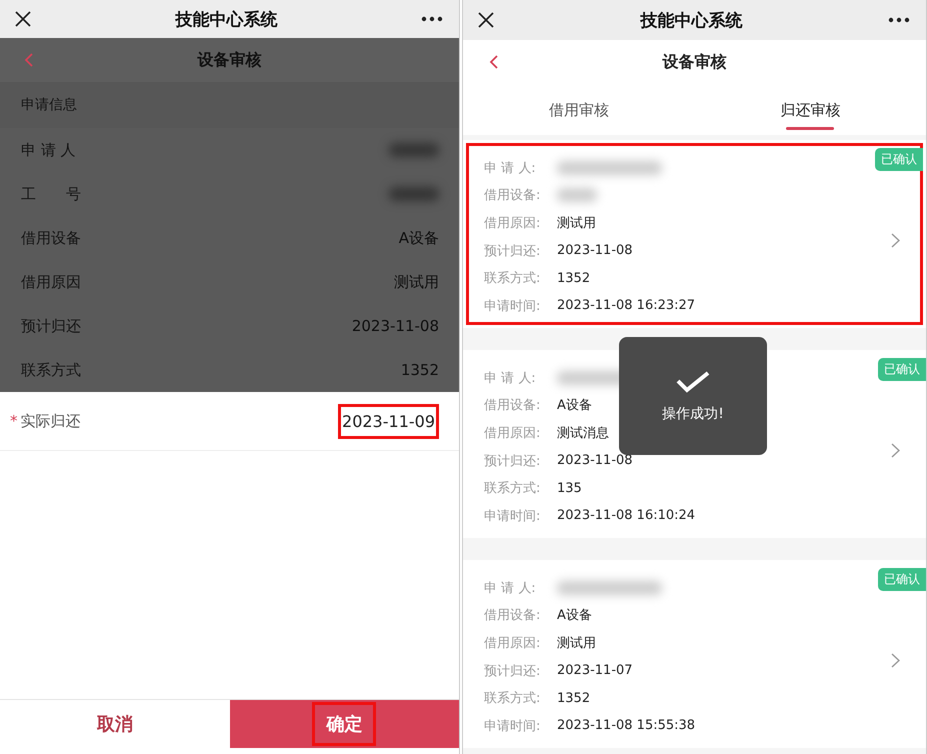 The height and width of the screenshot is (754, 927). I want to click on field-label: 工 号, so click(51, 194).